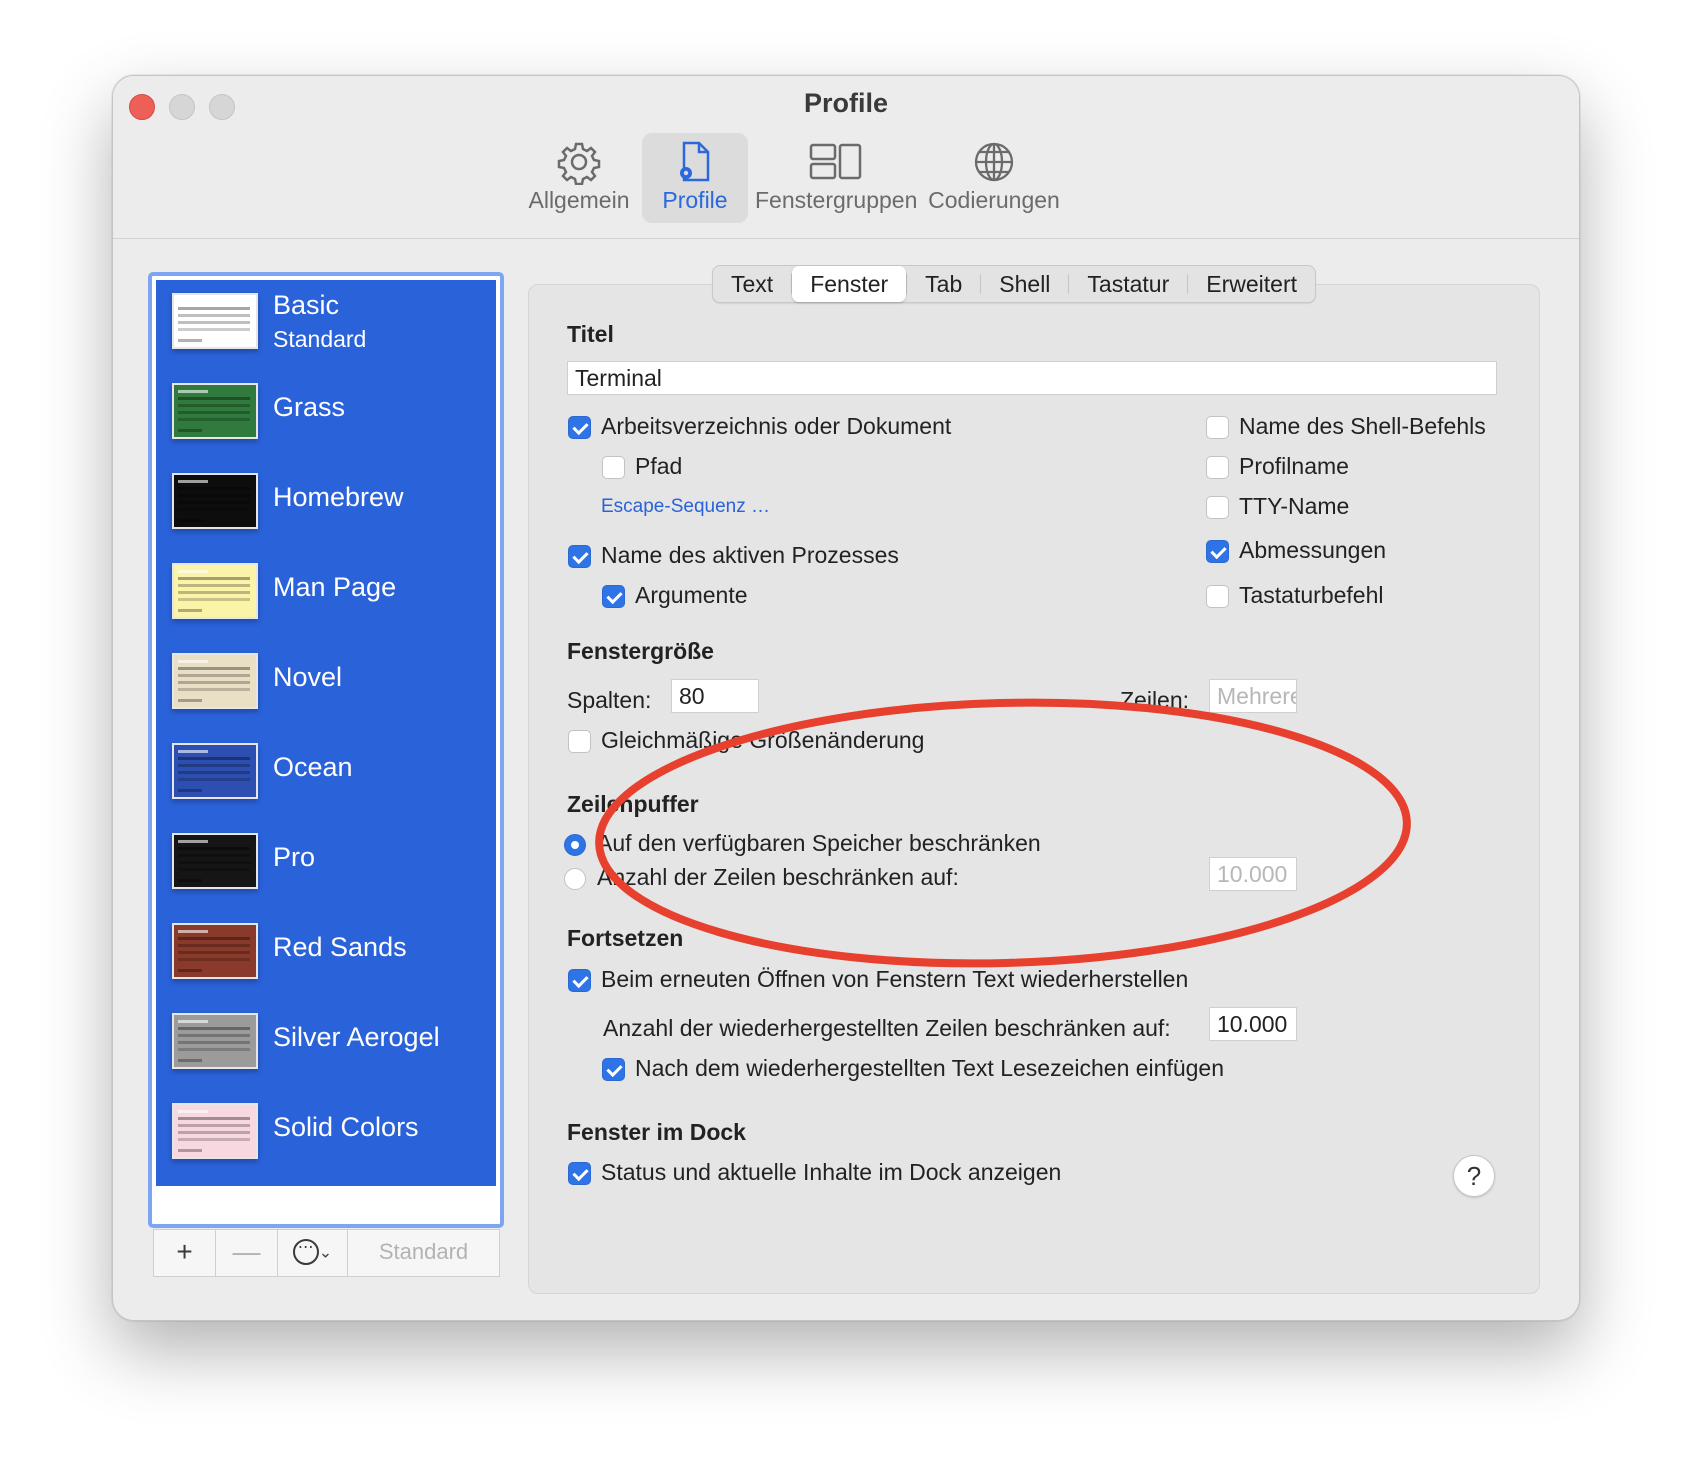  Describe the element at coordinates (695, 200) in the screenshot. I see `toolbar-profile-label: Profile` at that location.